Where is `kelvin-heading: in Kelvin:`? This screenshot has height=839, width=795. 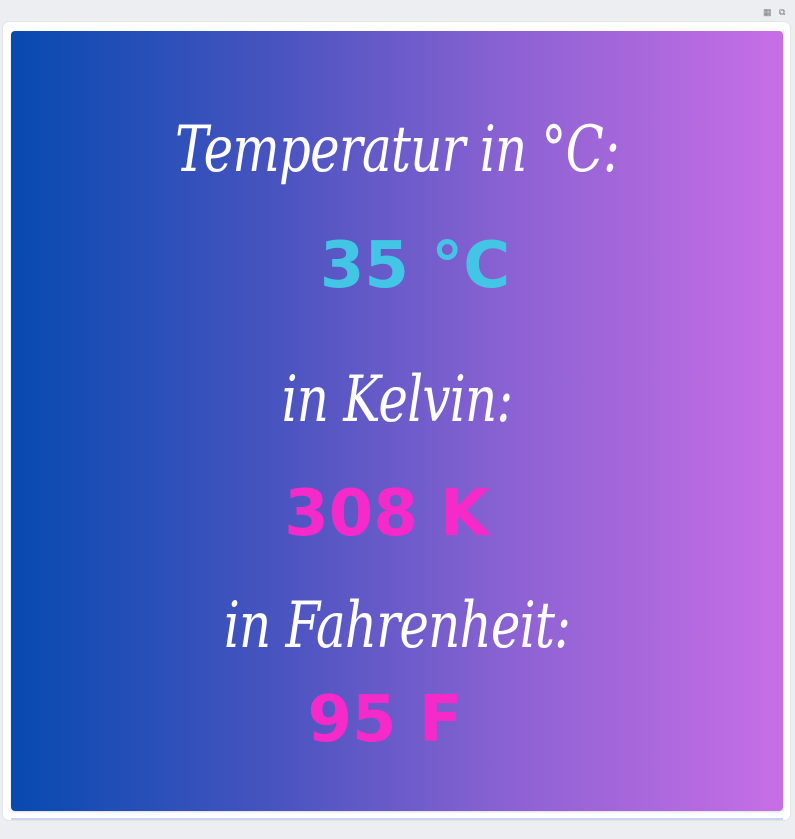
kelvin-heading: in Kelvin: is located at coordinates (397, 400).